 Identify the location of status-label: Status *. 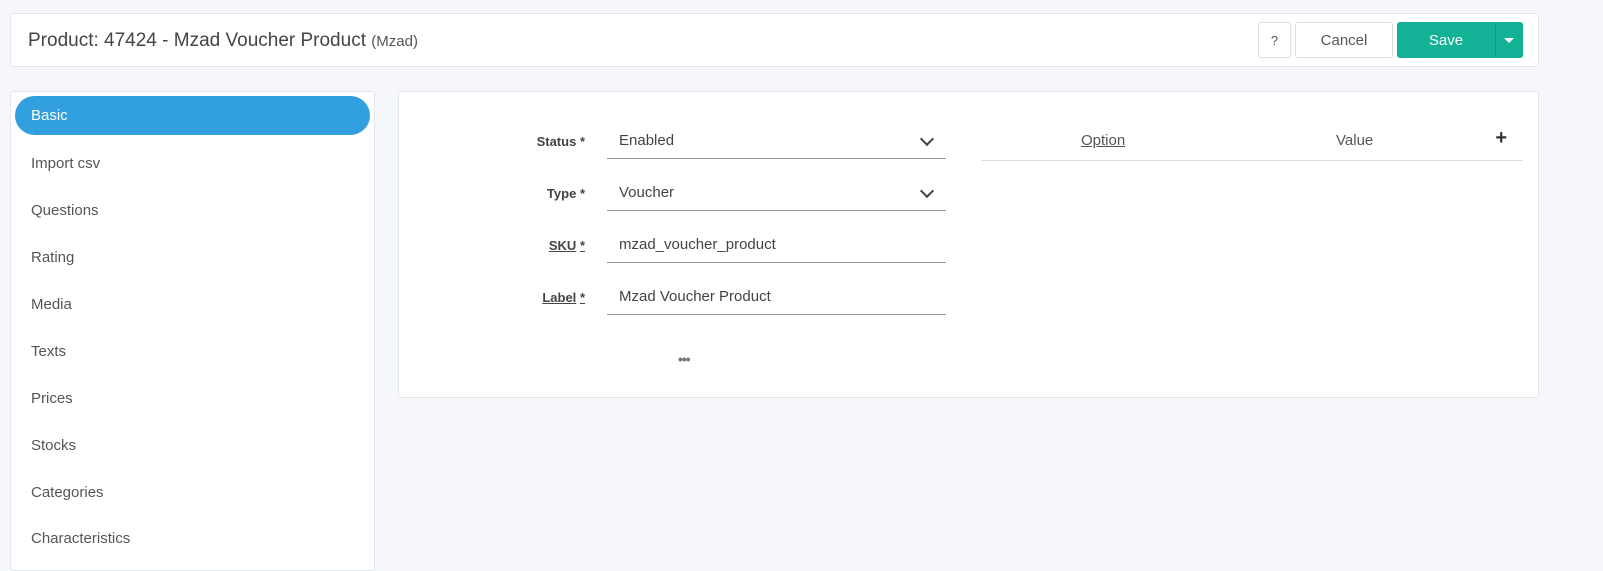
(492, 141).